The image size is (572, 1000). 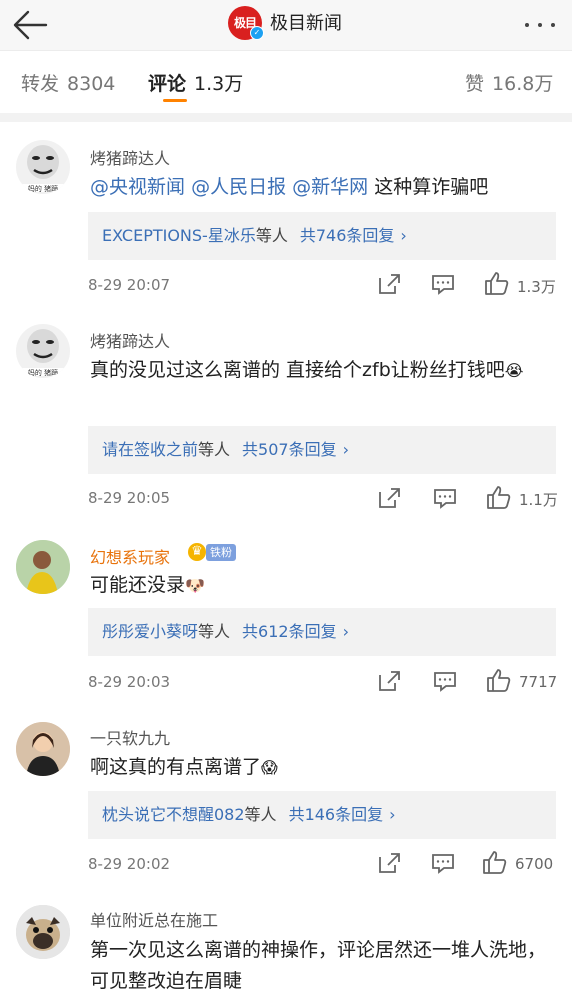 I want to click on comment-time: 8-29 20:05, so click(x=129, y=498).